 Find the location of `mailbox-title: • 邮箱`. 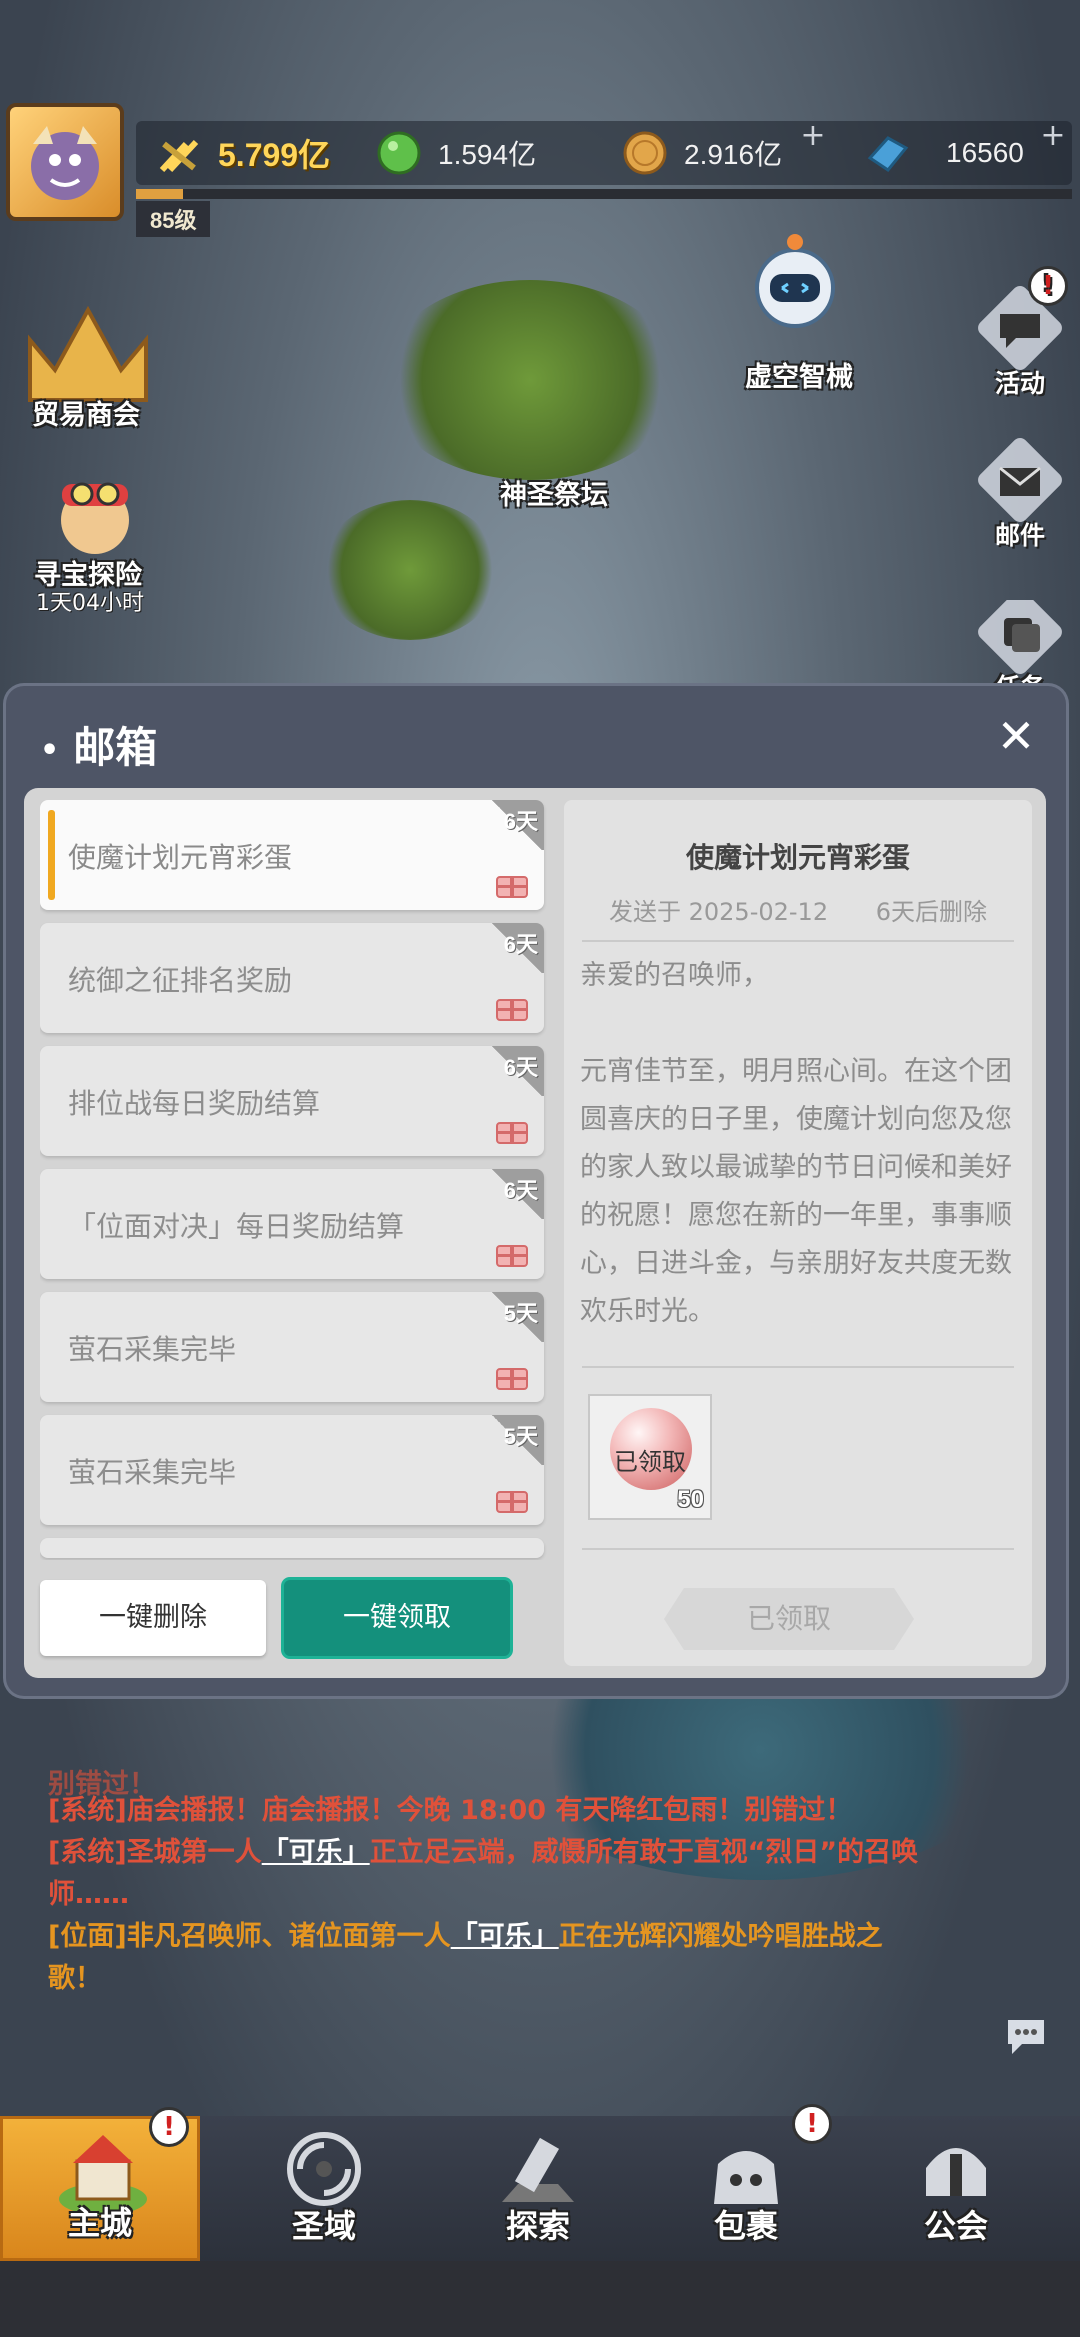

mailbox-title: • 邮箱 is located at coordinates (99, 747).